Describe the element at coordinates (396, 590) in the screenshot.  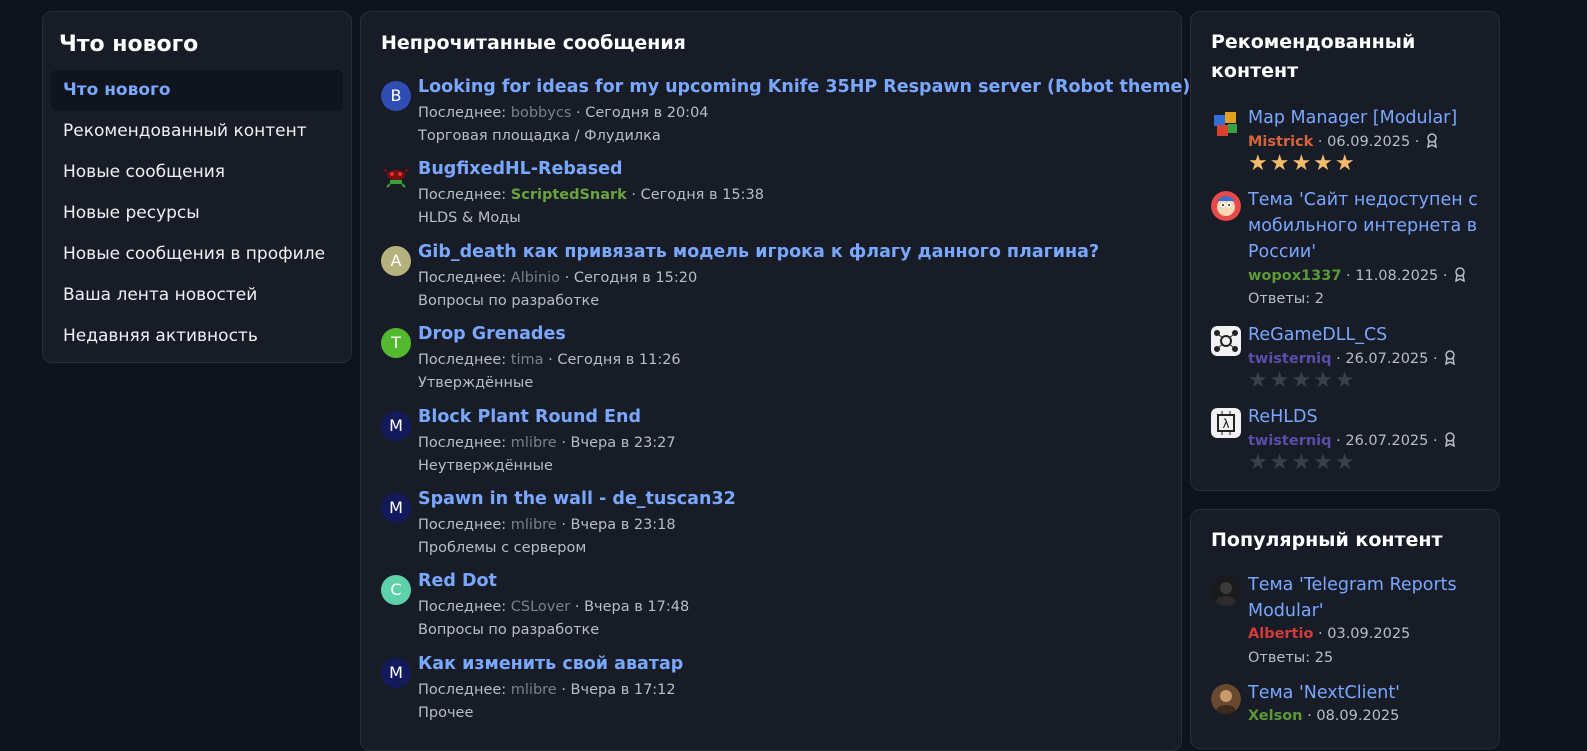
I see `user-avatar: C` at that location.